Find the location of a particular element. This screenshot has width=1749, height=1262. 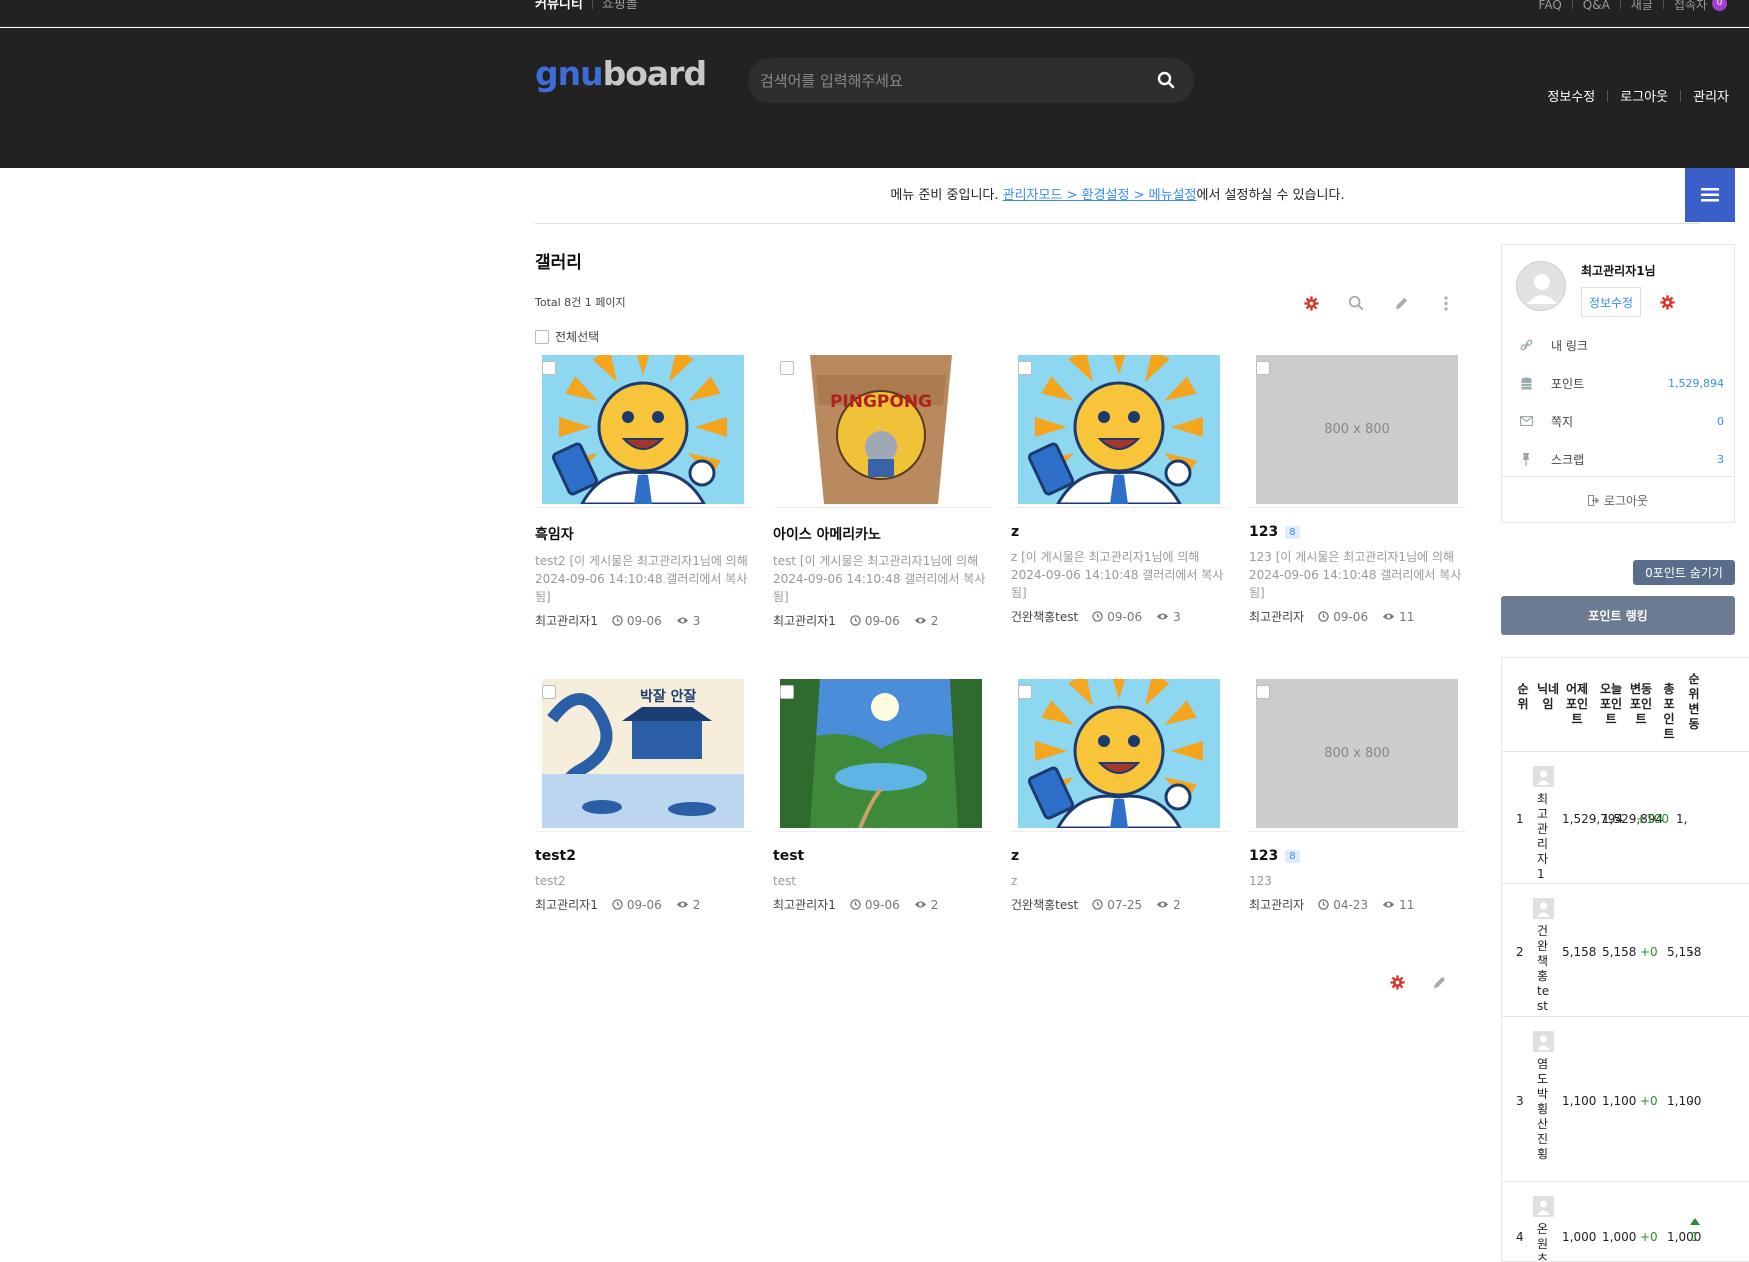

admin-link: 관리자 is located at coordinates (1711, 95).